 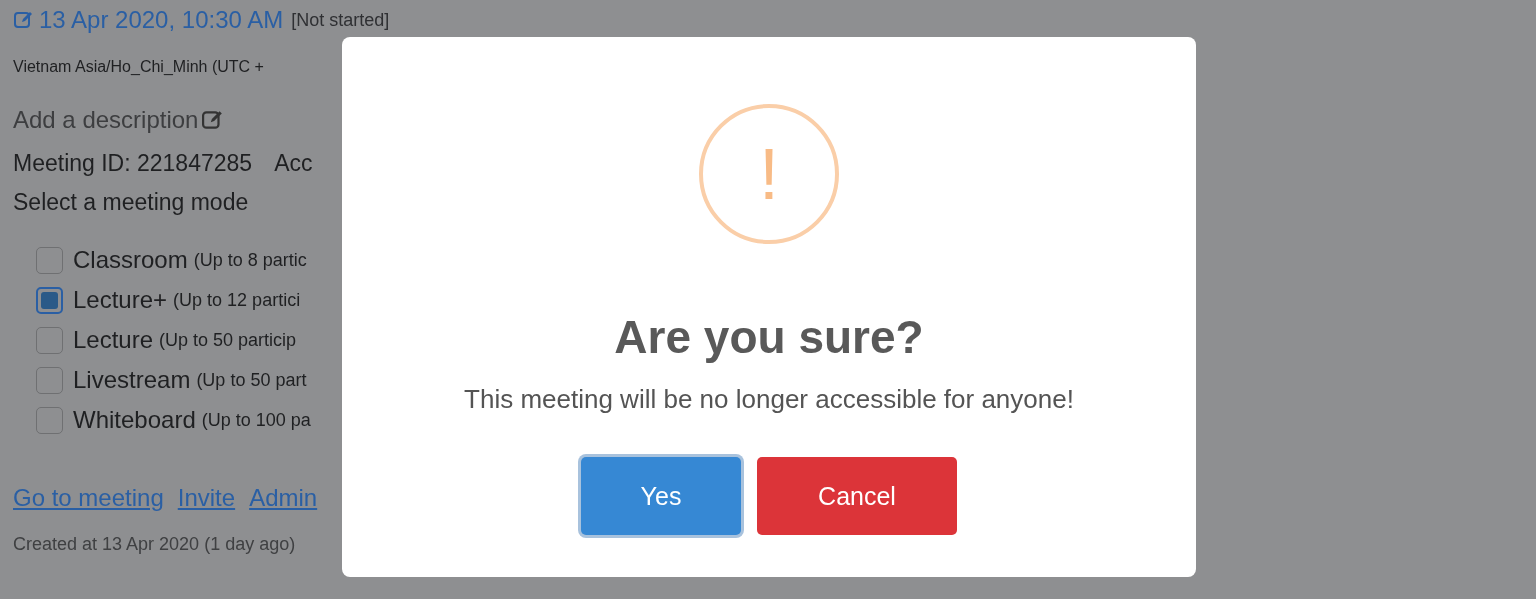 I want to click on meeting-id: Meeting ID: 221847285, so click(x=133, y=163).